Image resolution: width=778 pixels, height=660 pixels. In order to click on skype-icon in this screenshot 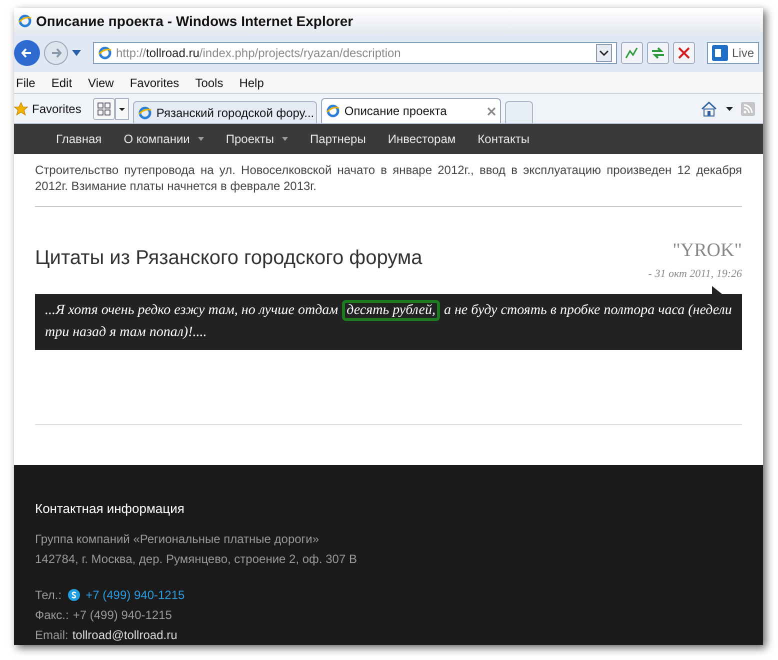, I will do `click(74, 595)`.